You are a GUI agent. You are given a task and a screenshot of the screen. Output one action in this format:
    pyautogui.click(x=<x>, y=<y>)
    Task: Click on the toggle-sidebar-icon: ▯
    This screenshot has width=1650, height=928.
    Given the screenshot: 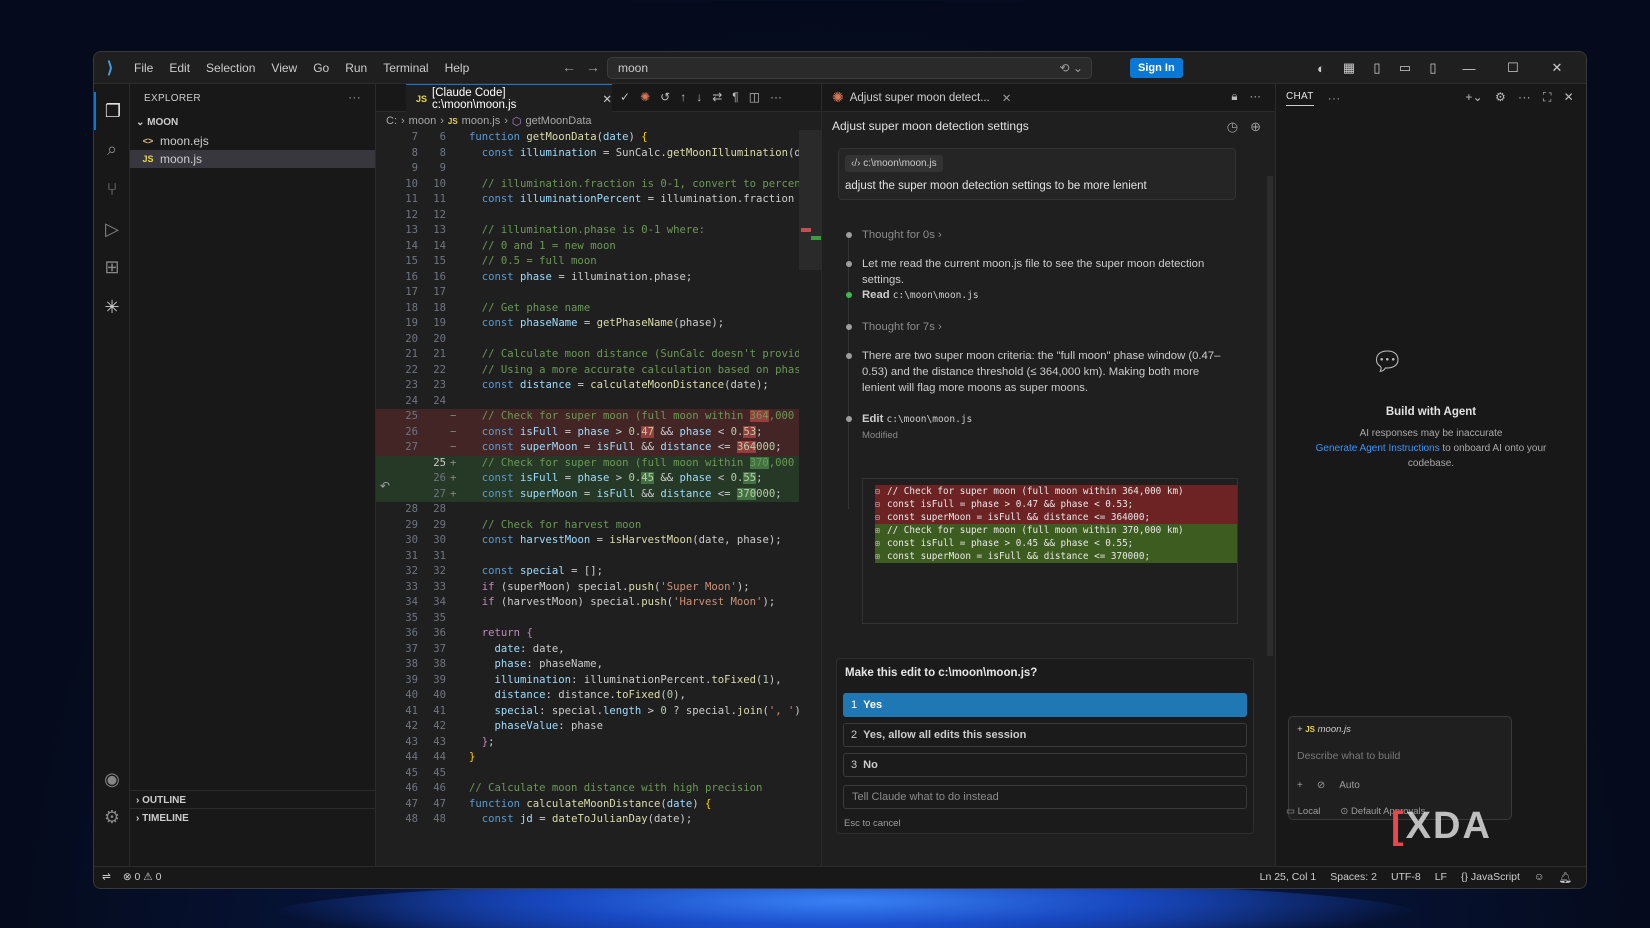 What is the action you would take?
    pyautogui.click(x=1377, y=68)
    